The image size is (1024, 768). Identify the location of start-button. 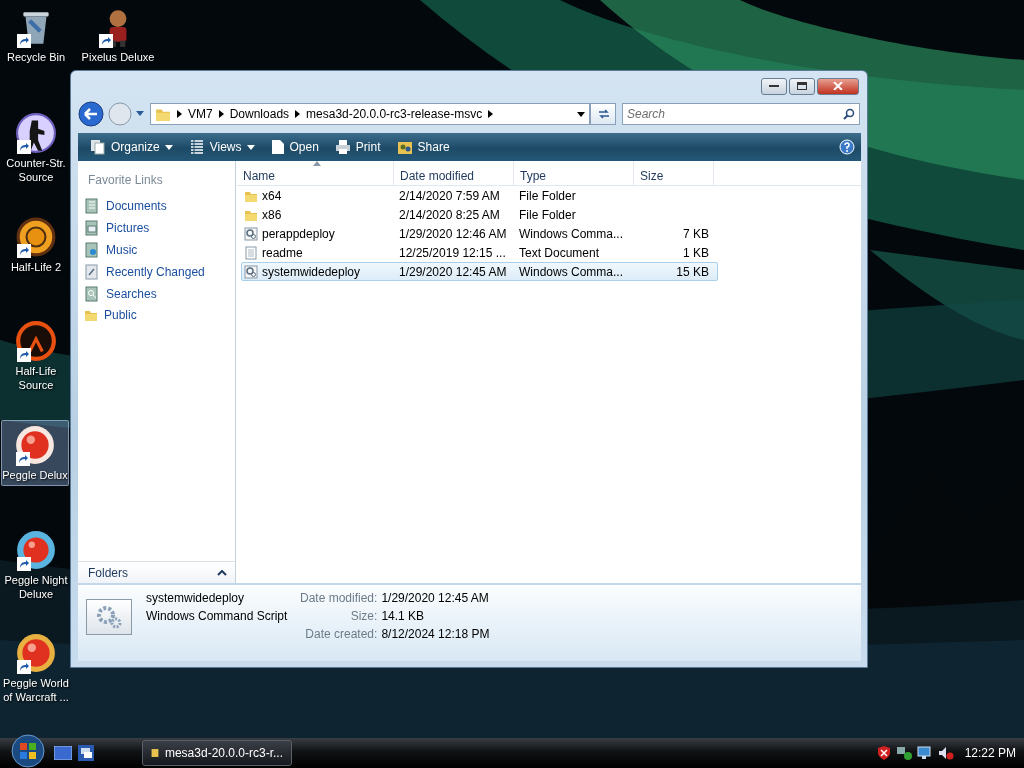
(28, 751).